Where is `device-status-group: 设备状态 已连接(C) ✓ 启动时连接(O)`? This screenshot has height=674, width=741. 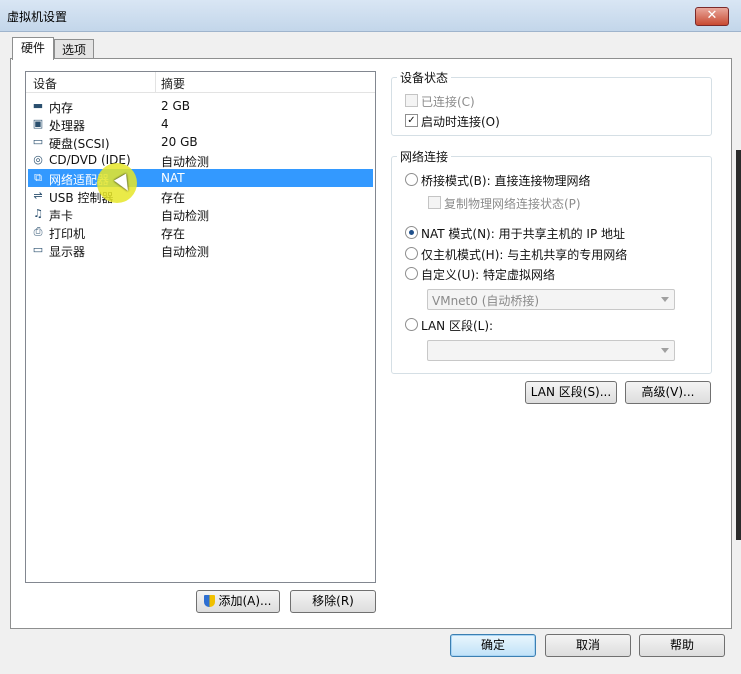 device-status-group: 设备状态 已连接(C) ✓ 启动时连接(O) is located at coordinates (551, 102).